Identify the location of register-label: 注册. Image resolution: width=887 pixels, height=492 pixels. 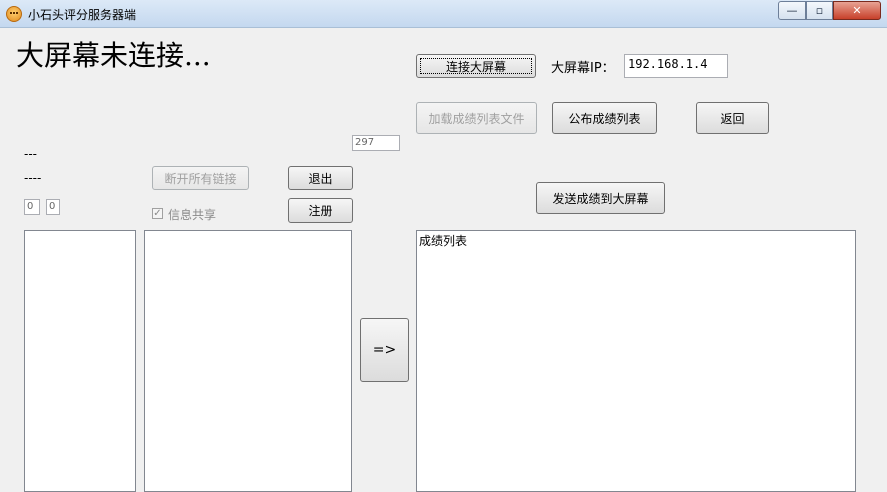
(320, 211).